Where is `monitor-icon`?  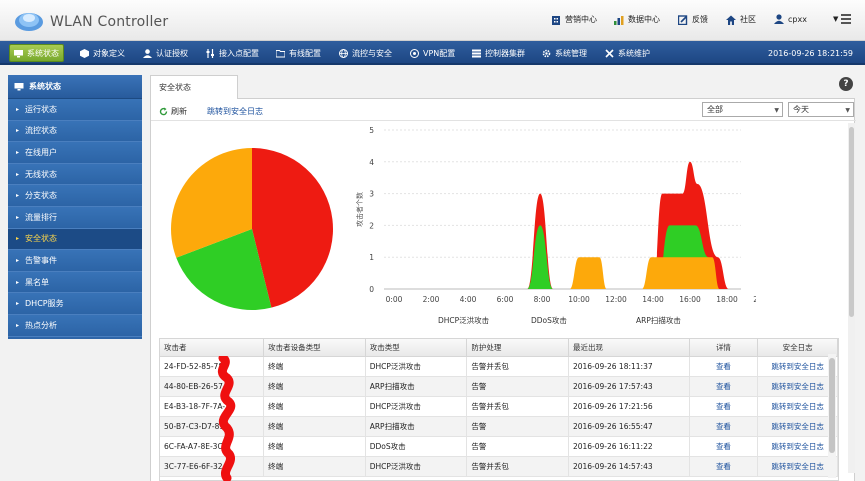 monitor-icon is located at coordinates (19, 87).